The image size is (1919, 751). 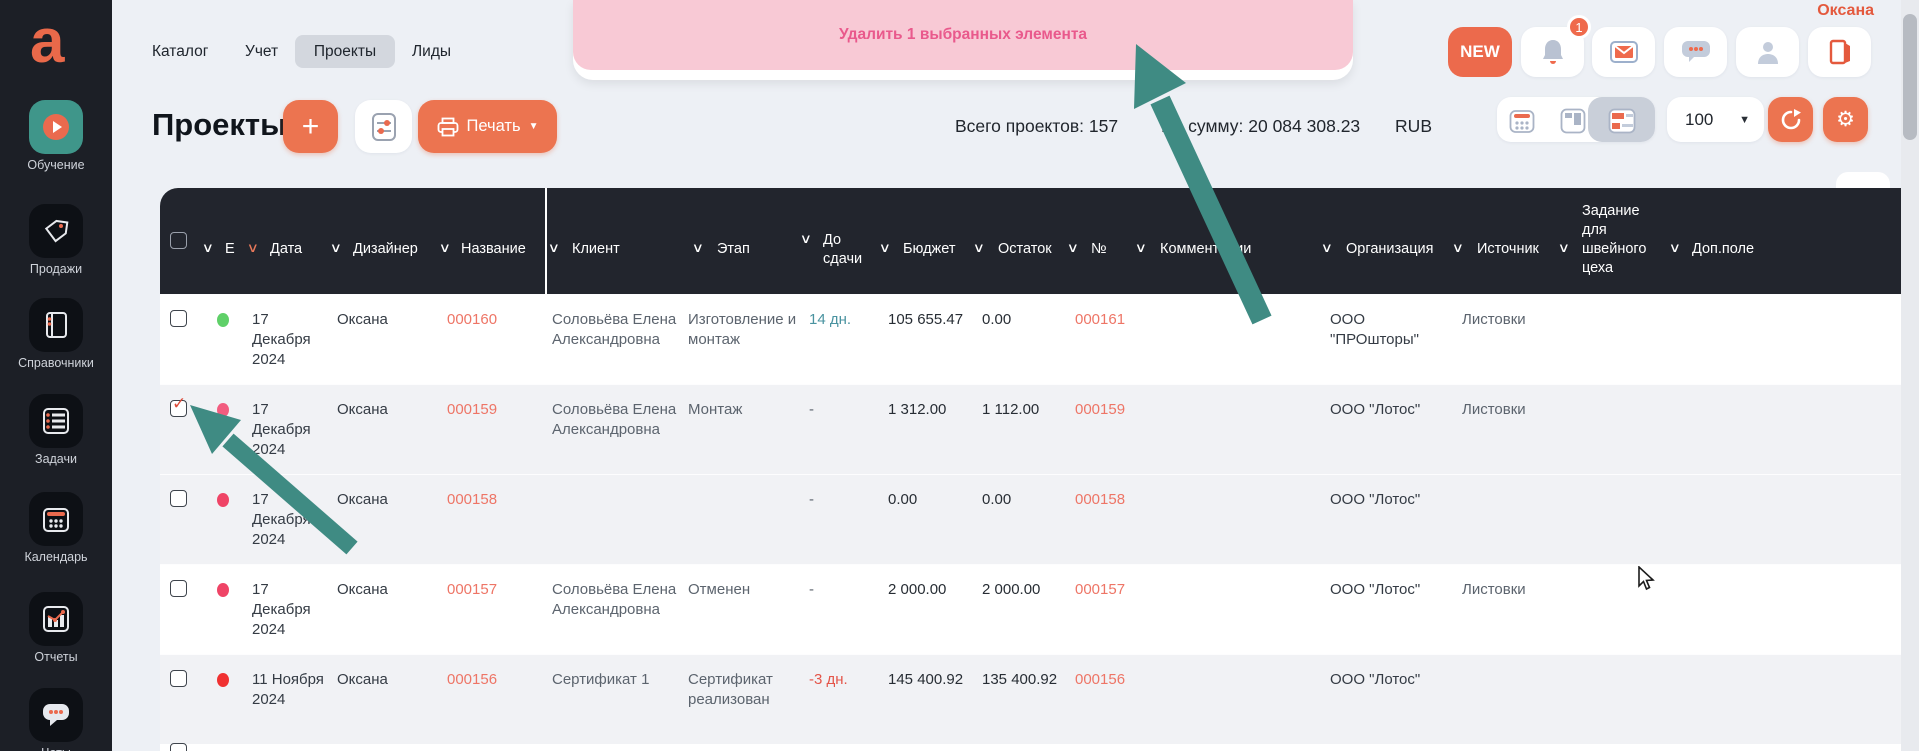 I want to click on sidebar-item-2: Продажи, so click(x=56, y=240).